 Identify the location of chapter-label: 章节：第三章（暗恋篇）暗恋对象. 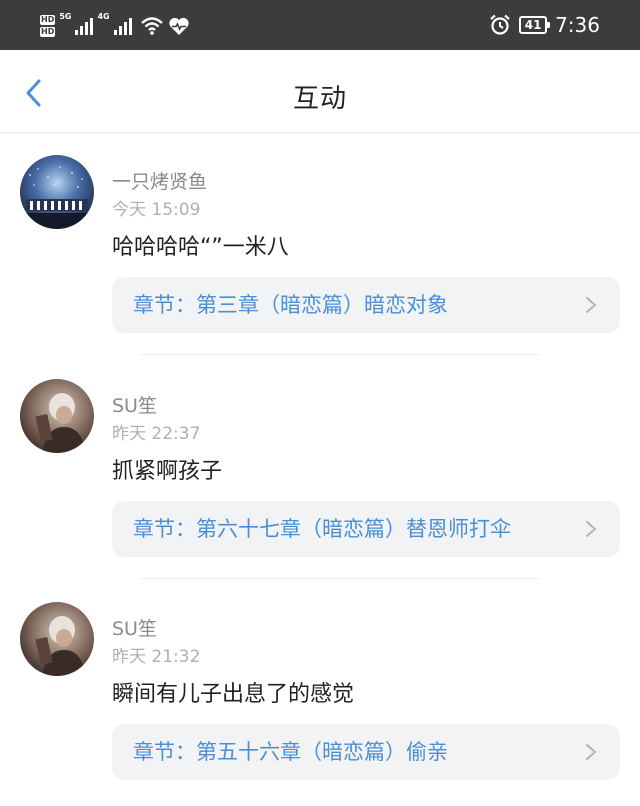
(290, 305).